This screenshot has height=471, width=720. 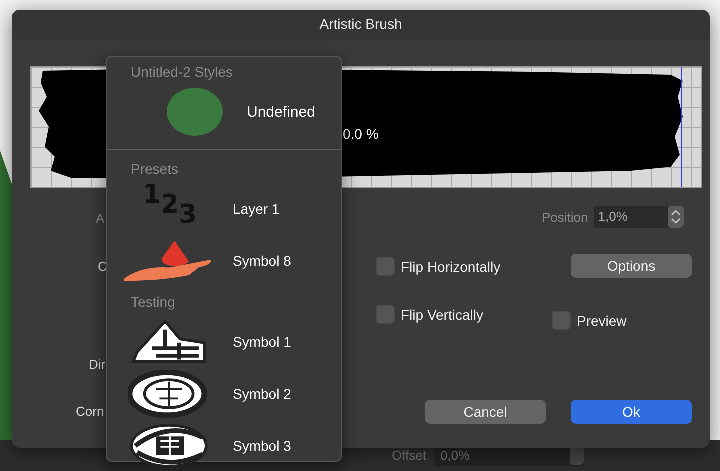 I want to click on section-header: Presets, so click(x=155, y=169).